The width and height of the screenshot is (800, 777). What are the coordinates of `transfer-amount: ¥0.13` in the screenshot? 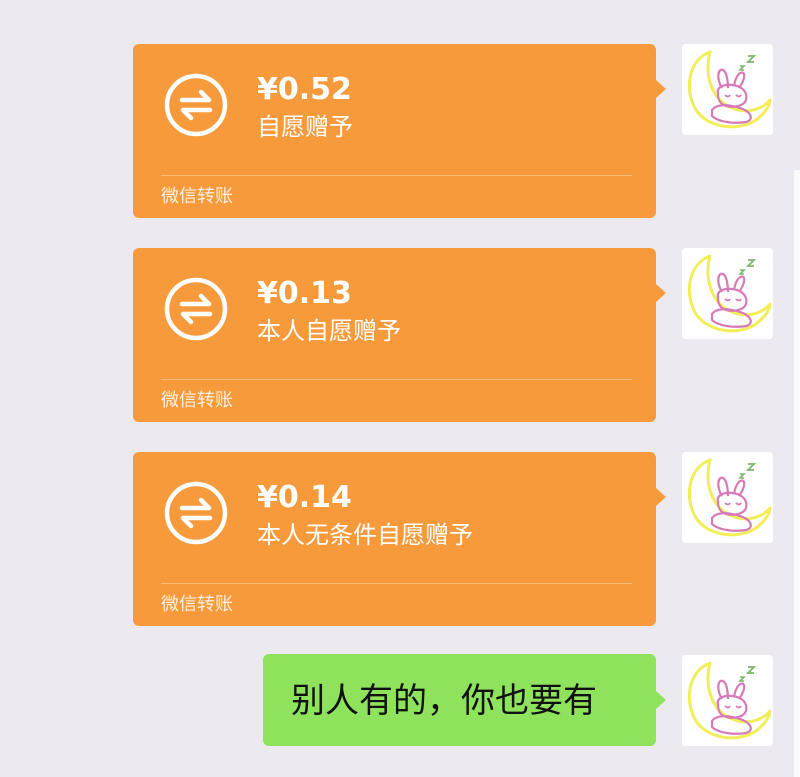 It's located at (304, 293).